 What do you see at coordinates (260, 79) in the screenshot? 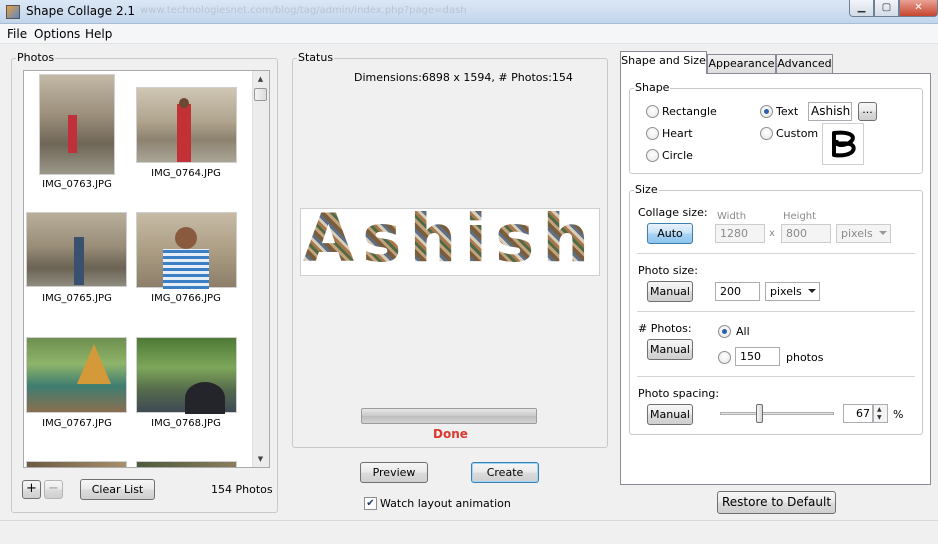
I see `scroll-up-arrow-icon: ▲` at bounding box center [260, 79].